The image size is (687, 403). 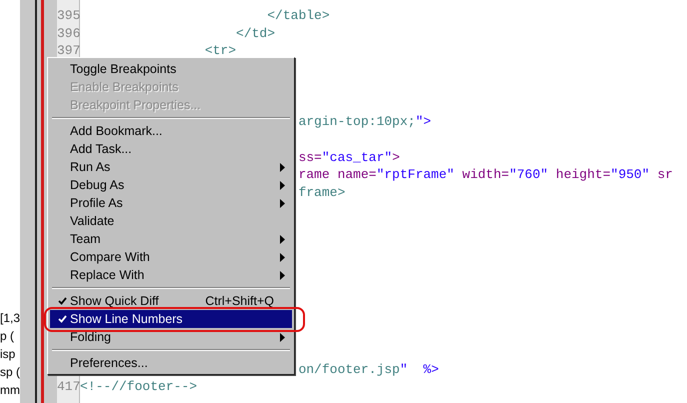 I want to click on code-line: ss="cas_tar">, so click(x=349, y=157).